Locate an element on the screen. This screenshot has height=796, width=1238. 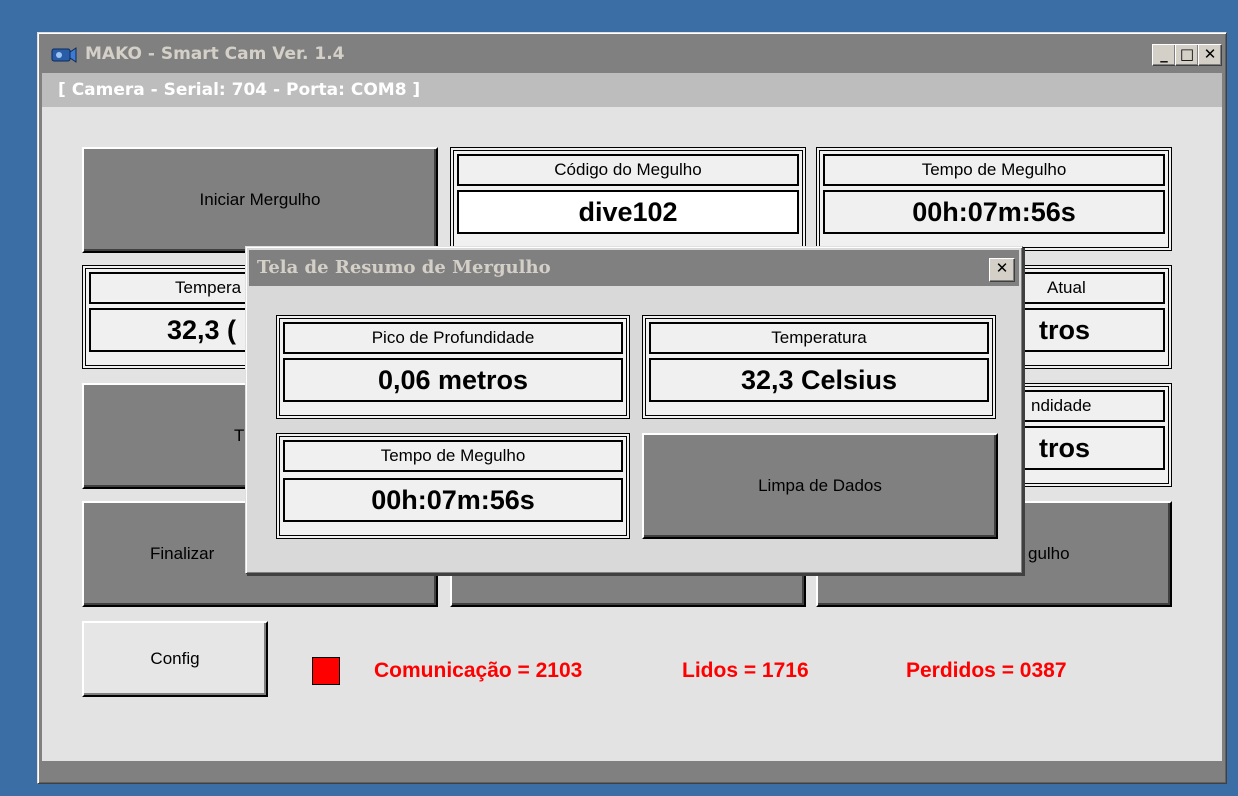
finish-dive-label: Finalizar is located at coordinates (182, 553).